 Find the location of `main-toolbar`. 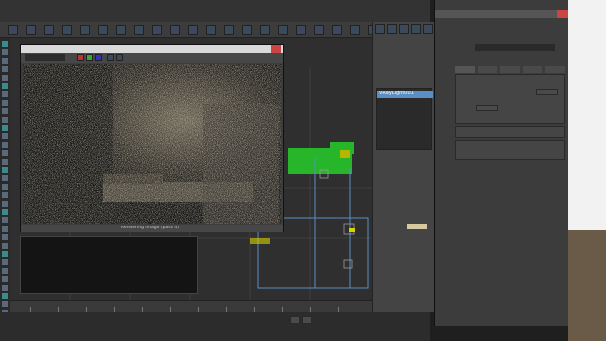

main-toolbar is located at coordinates (215, 30).